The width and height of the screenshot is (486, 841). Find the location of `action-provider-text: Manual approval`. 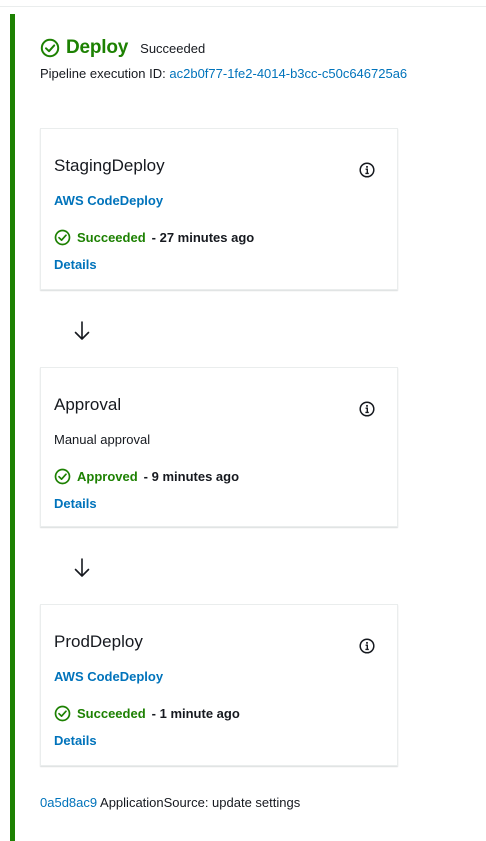

action-provider-text: Manual approval is located at coordinates (102, 439).